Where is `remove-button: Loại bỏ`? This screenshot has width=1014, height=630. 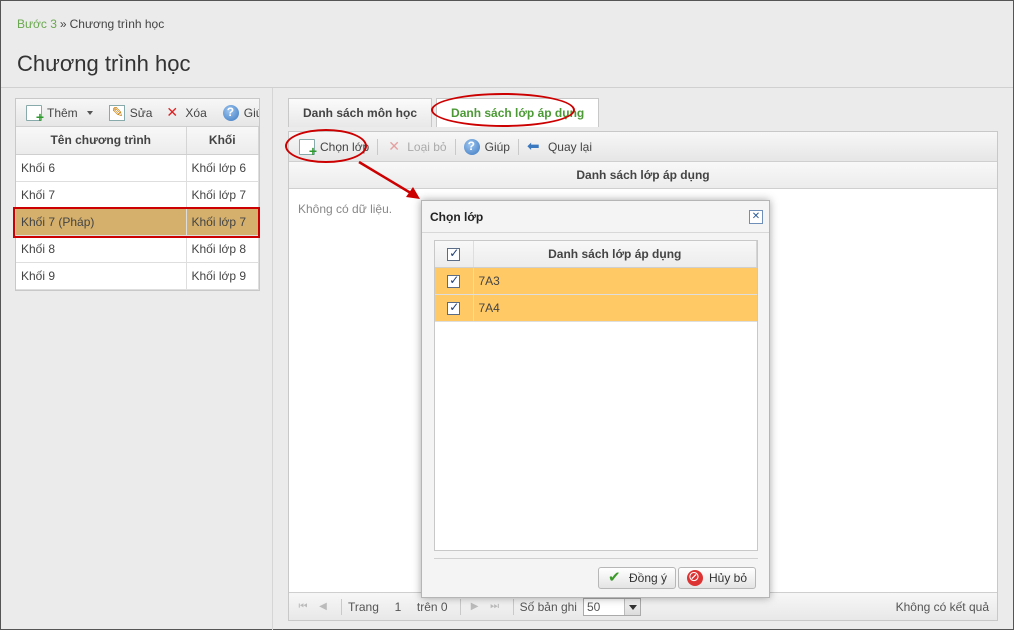 remove-button: Loại bỏ is located at coordinates (416, 147).